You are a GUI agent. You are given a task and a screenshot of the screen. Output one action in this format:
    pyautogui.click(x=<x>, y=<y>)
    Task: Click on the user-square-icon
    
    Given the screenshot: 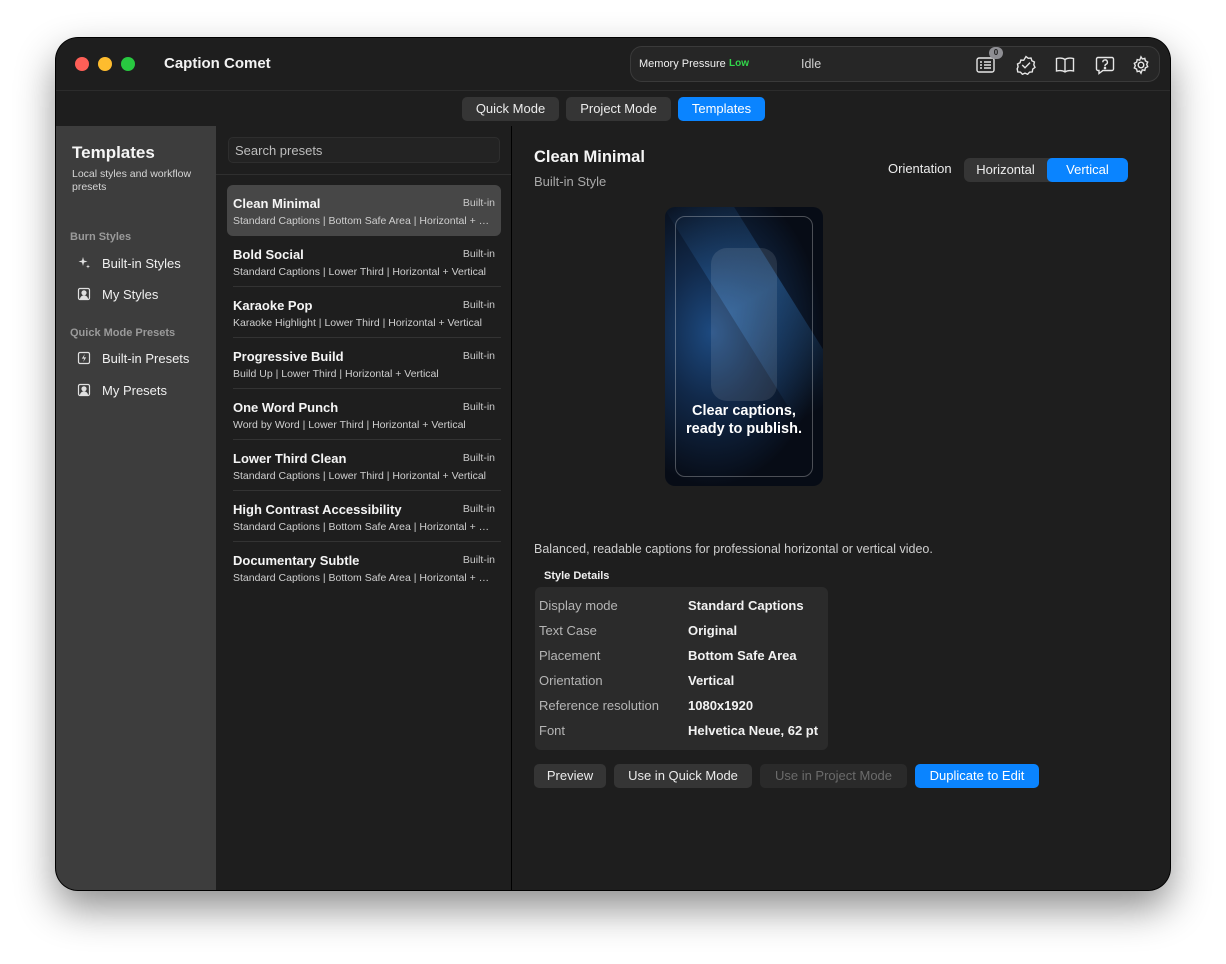 What is the action you would take?
    pyautogui.click(x=84, y=390)
    